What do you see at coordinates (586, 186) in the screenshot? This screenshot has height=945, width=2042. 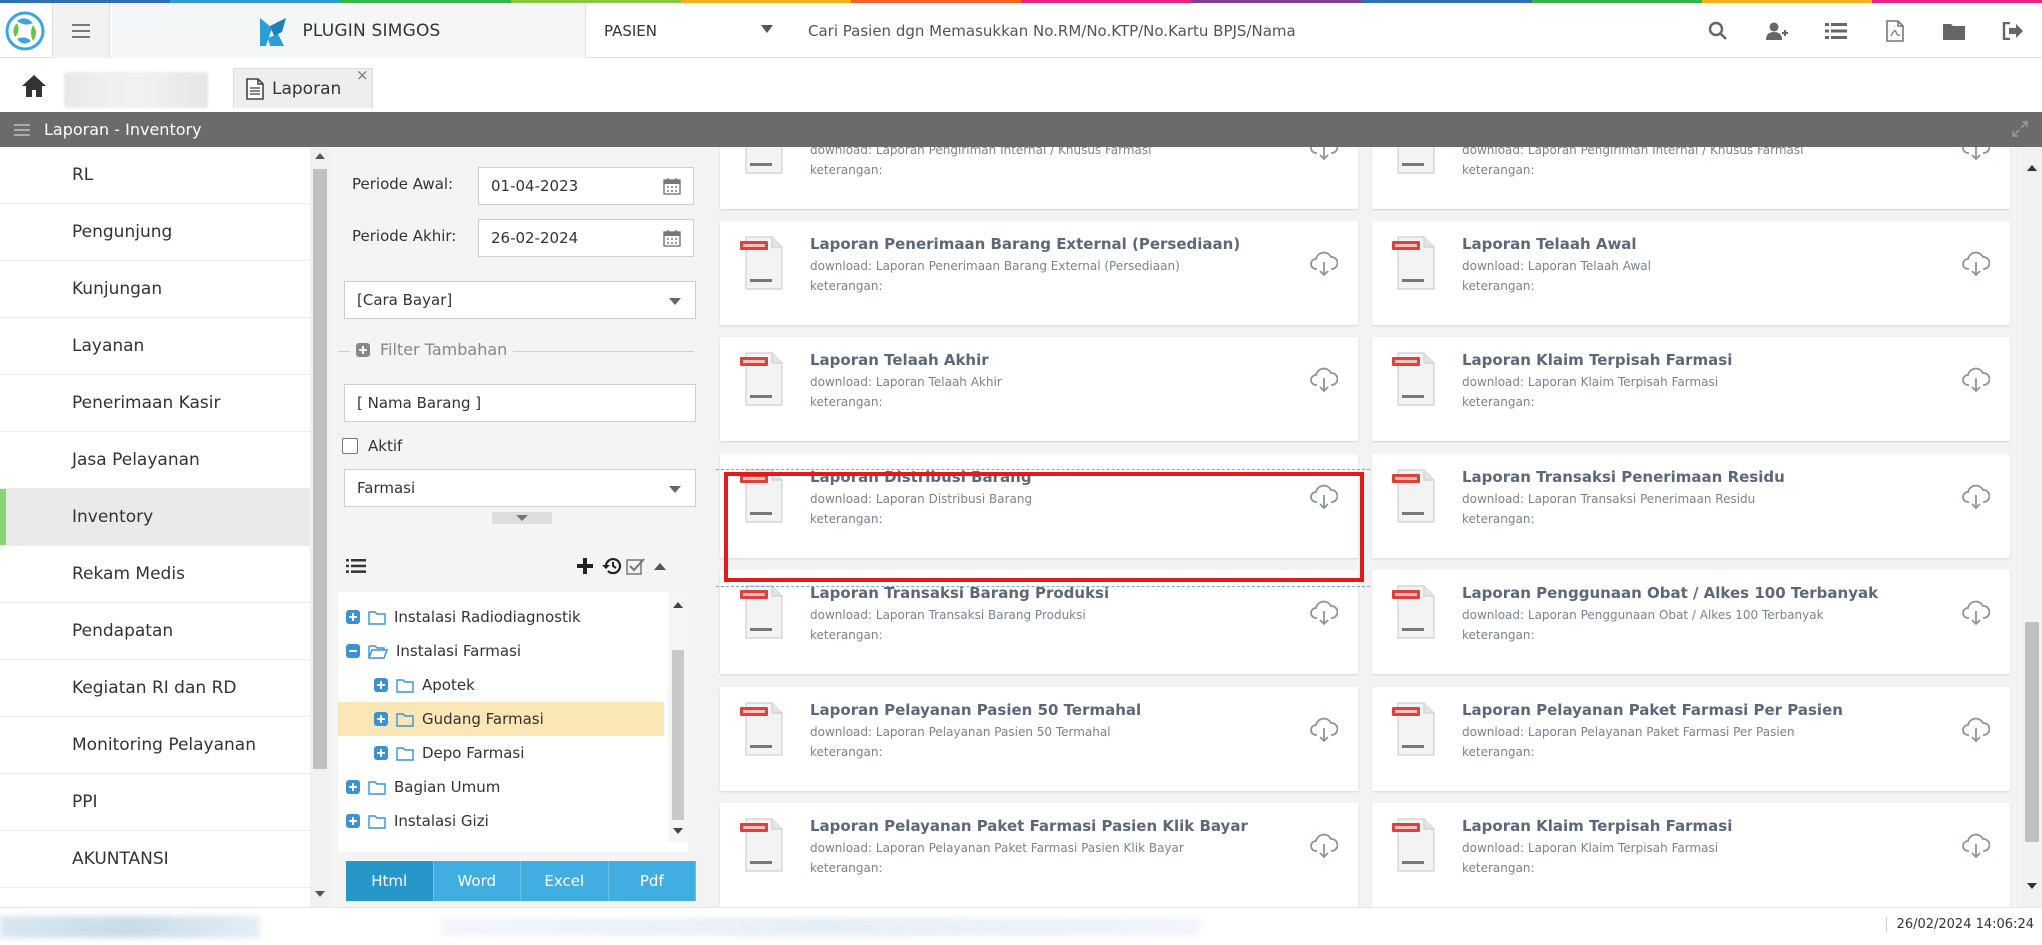 I see `periode-awal-field: 01-04-2023` at bounding box center [586, 186].